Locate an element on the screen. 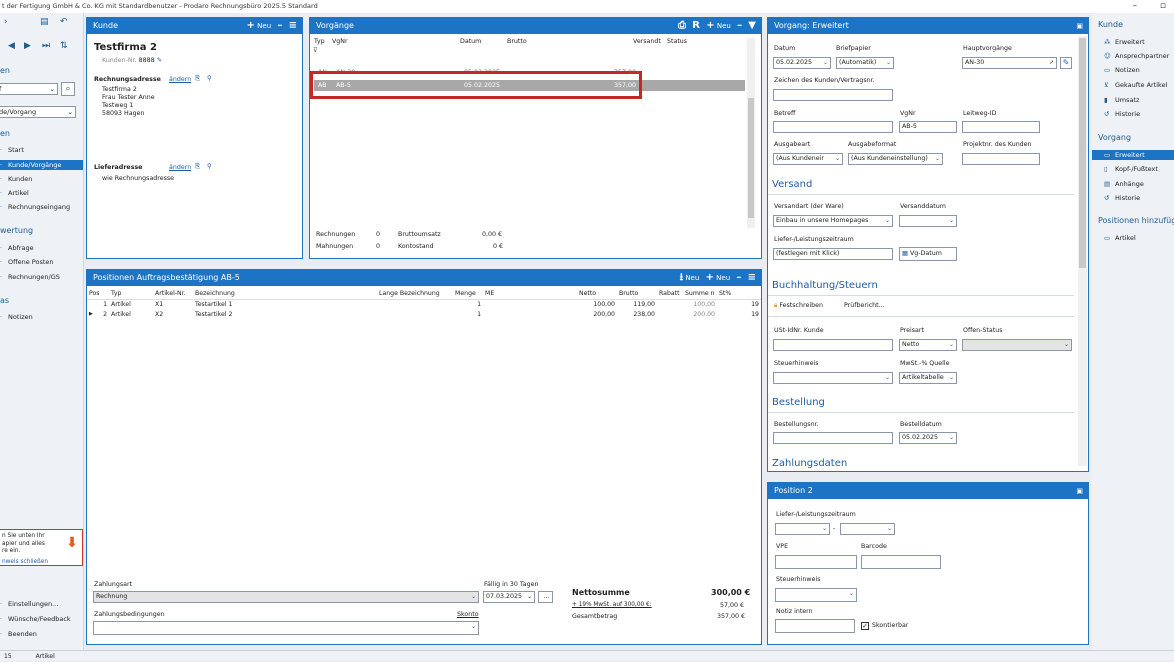  nav-item-notizen: · Notizen is located at coordinates (16, 317).